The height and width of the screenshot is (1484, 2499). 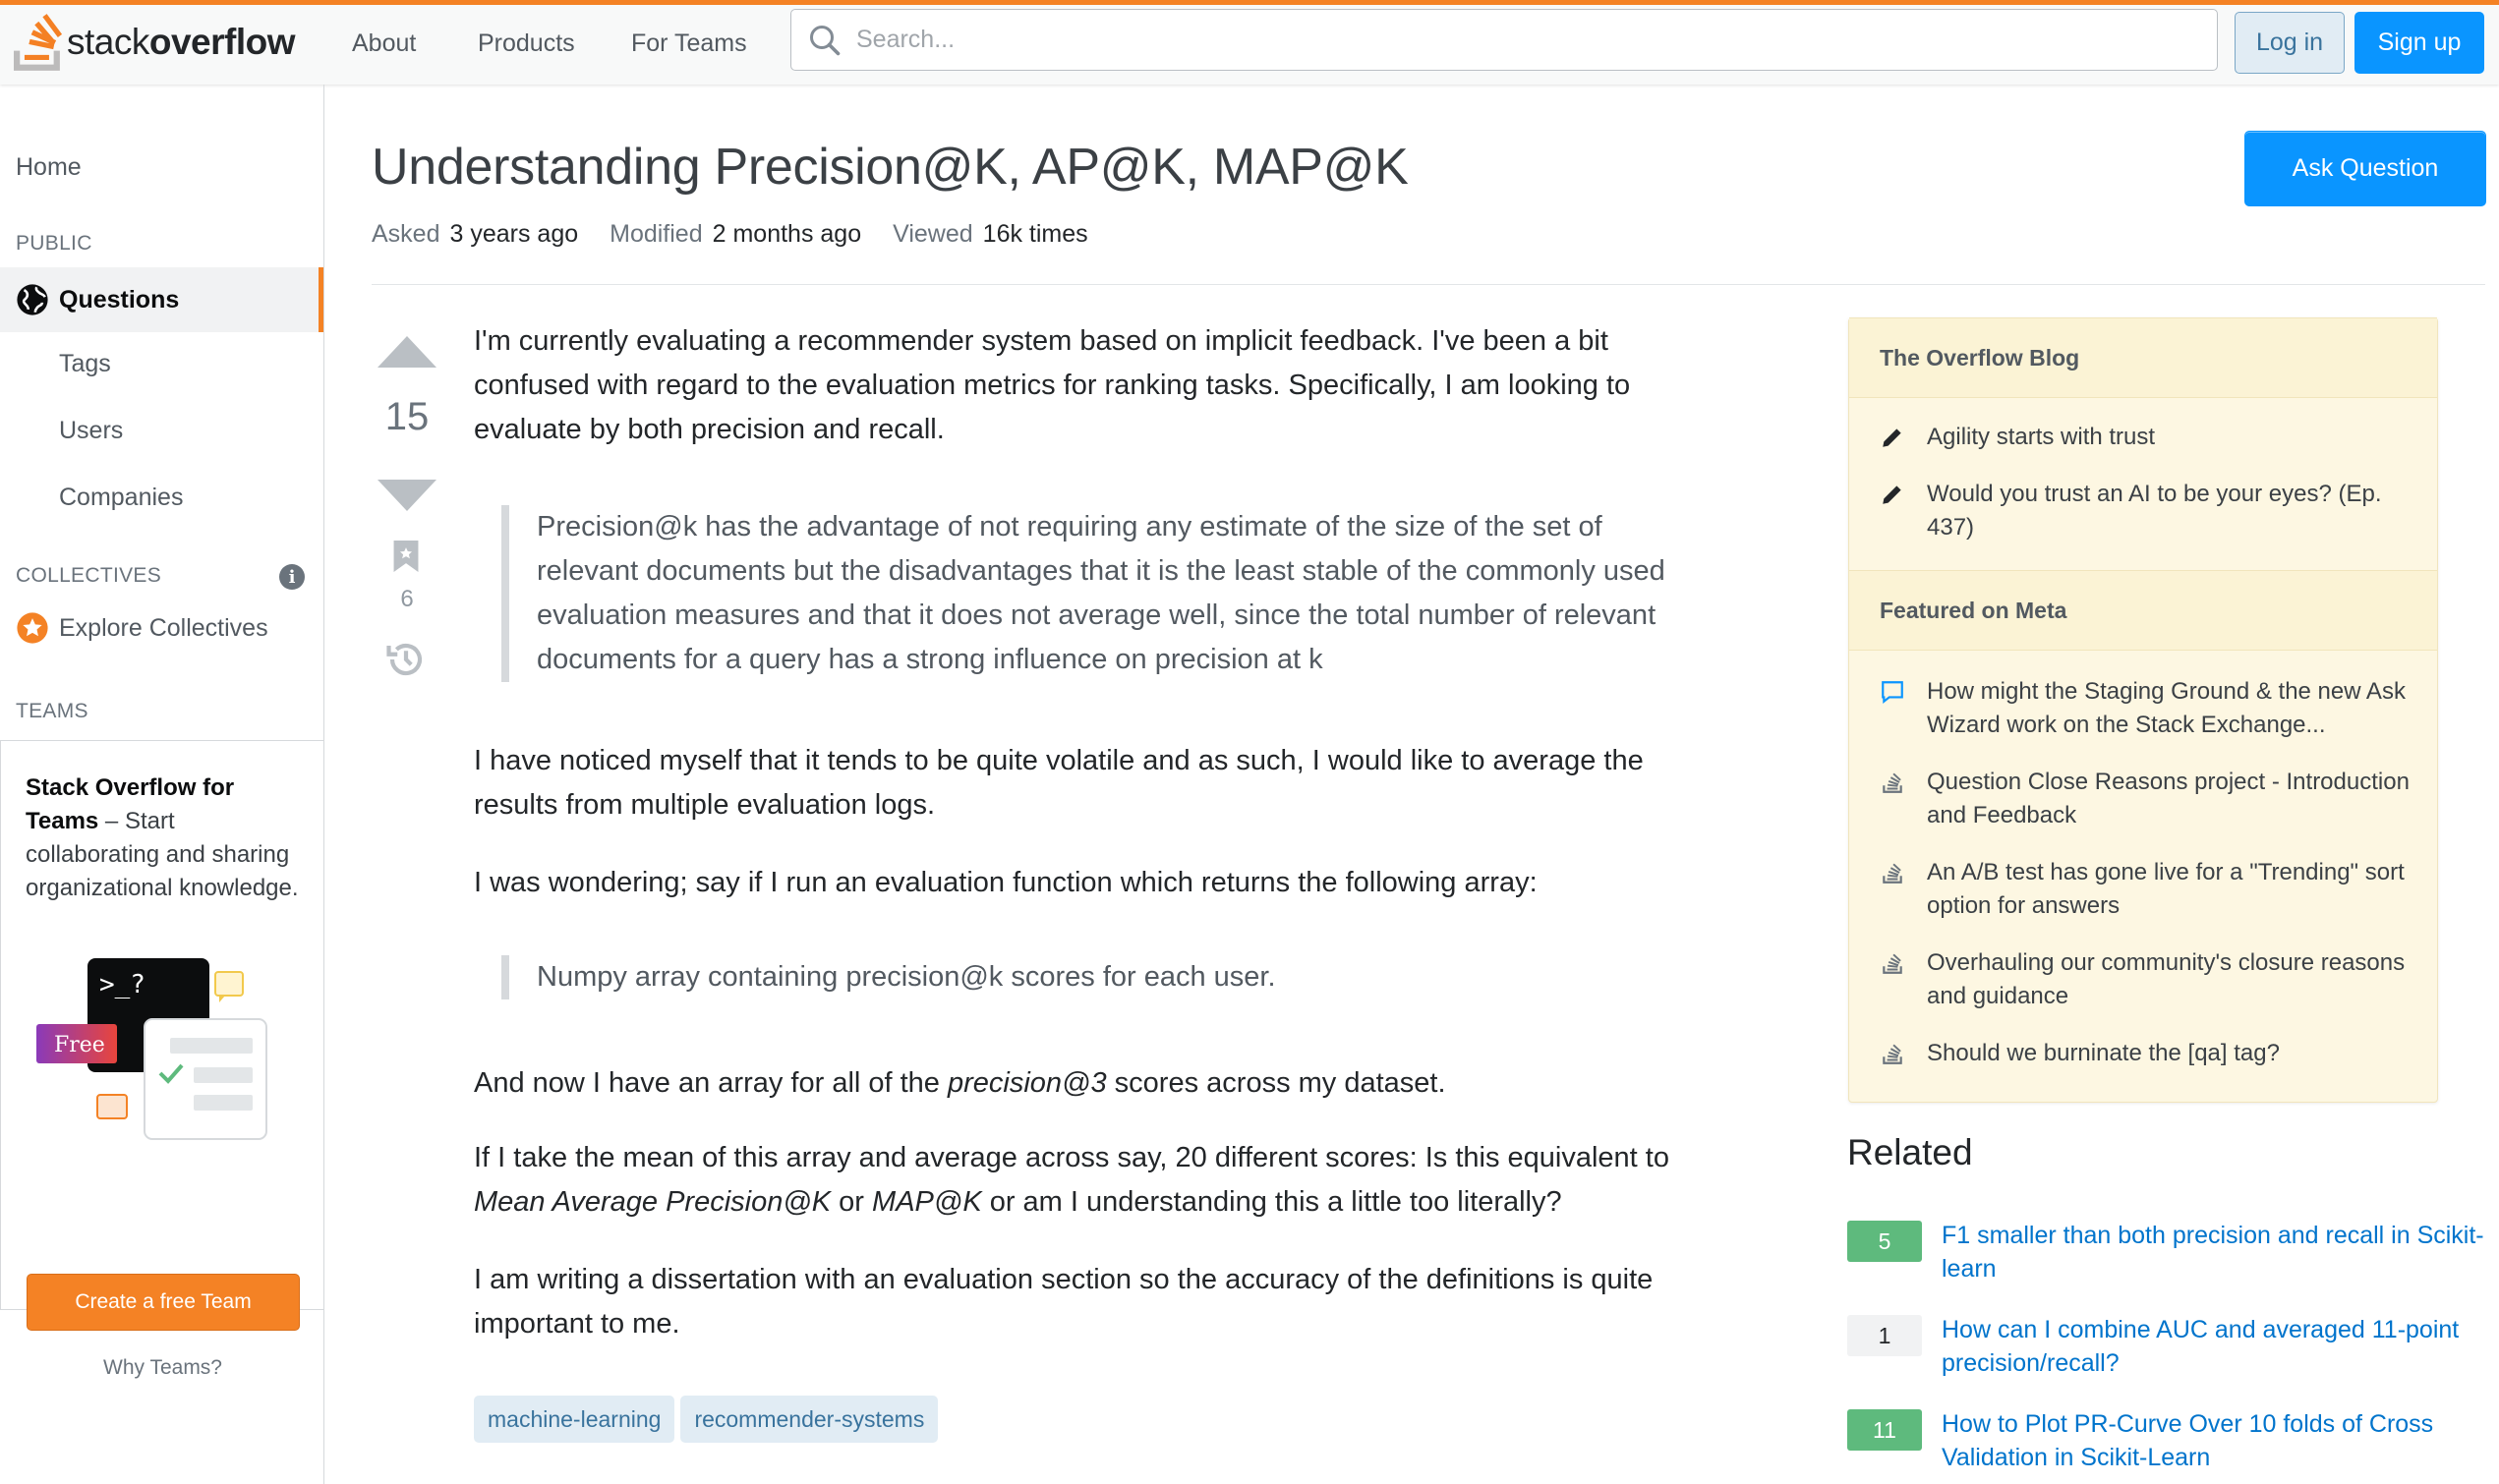 What do you see at coordinates (2290, 43) in the screenshot?
I see `login-button: Log in` at bounding box center [2290, 43].